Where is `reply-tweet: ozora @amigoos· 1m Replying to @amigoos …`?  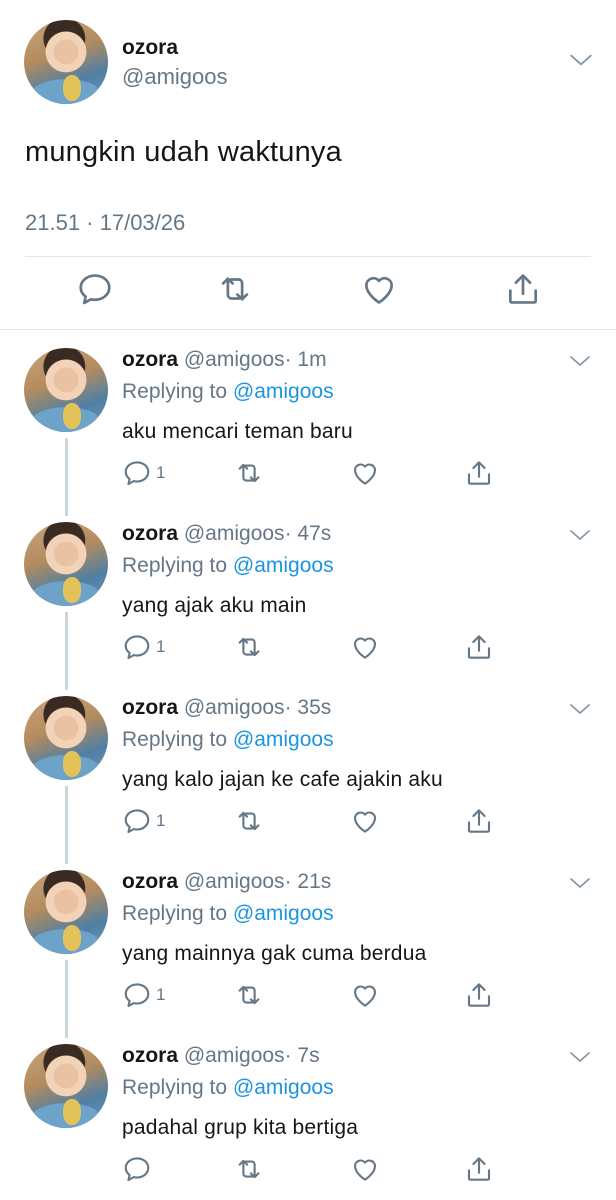 reply-tweet: ozora @amigoos· 1m Replying to @amigoos … is located at coordinates (308, 435).